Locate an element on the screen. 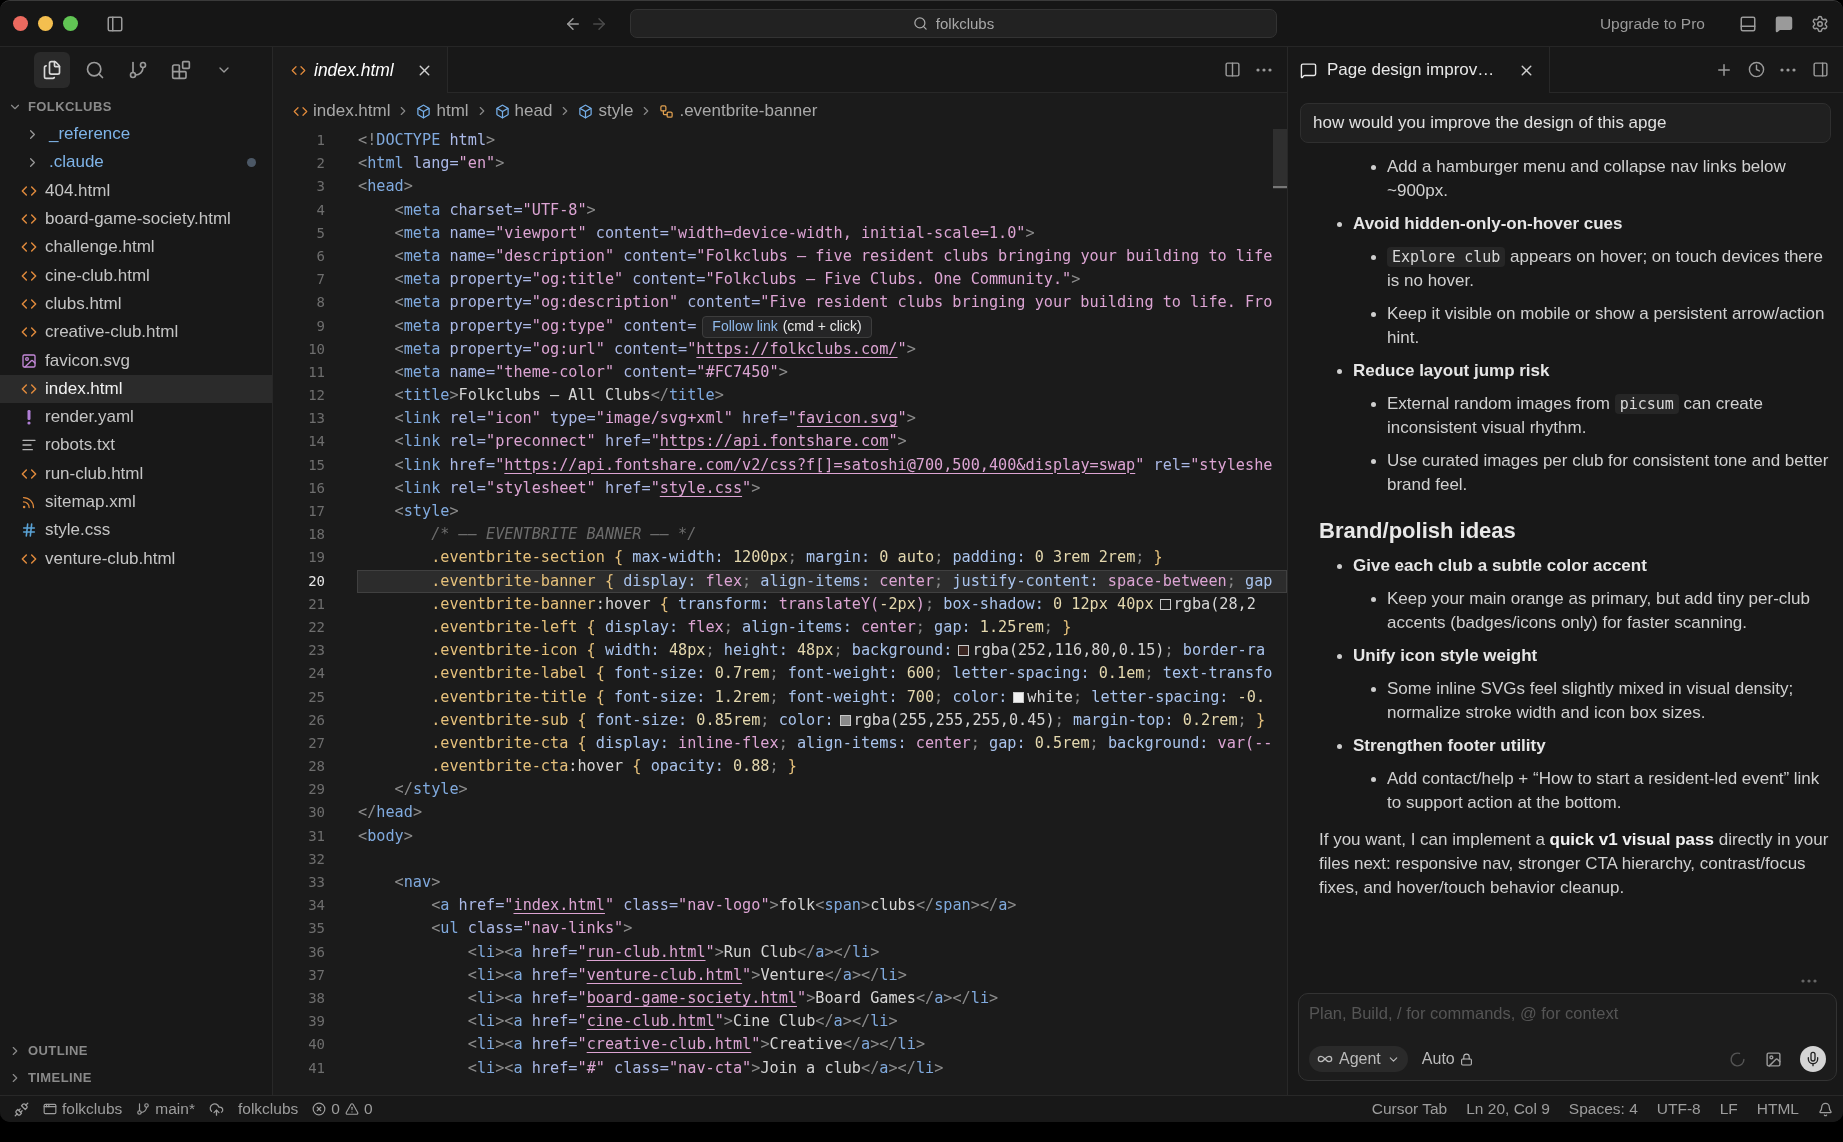 This screenshot has width=1843, height=1142. file-tree-item: index.html is located at coordinates (136, 388).